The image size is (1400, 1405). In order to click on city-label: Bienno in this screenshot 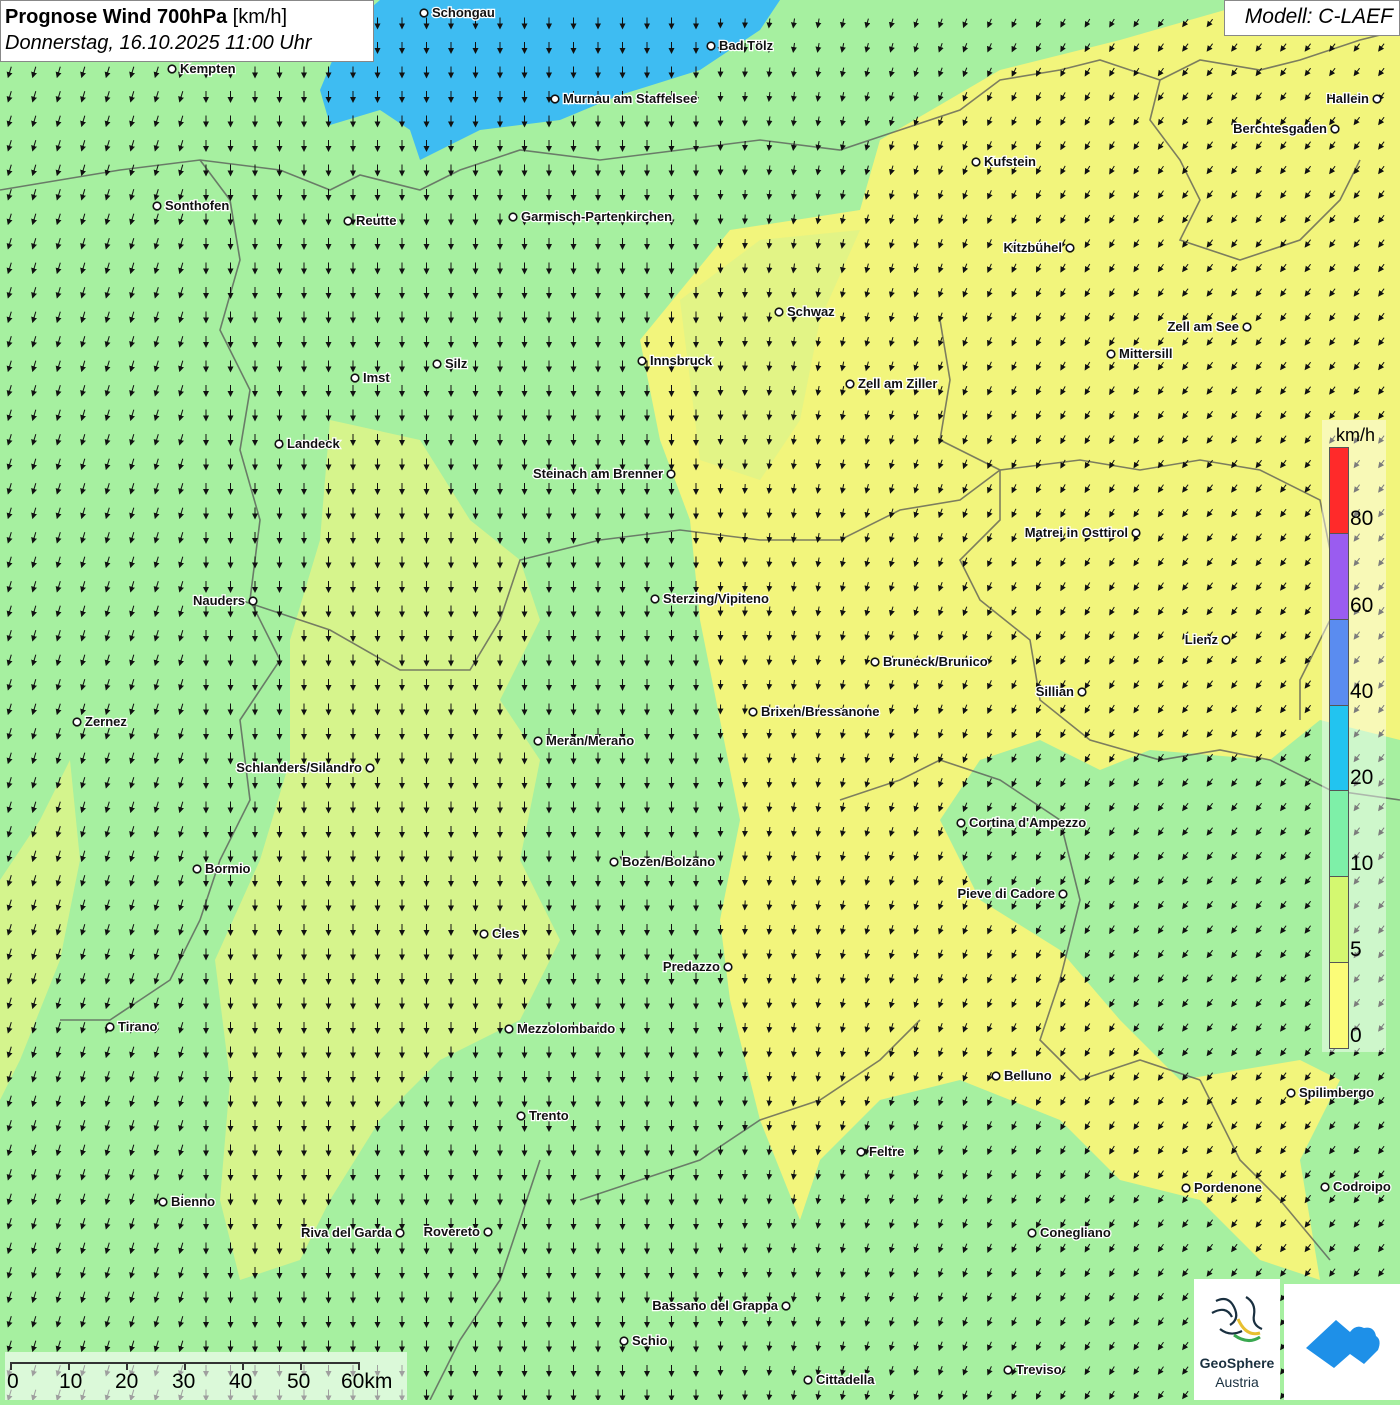, I will do `click(193, 1201)`.